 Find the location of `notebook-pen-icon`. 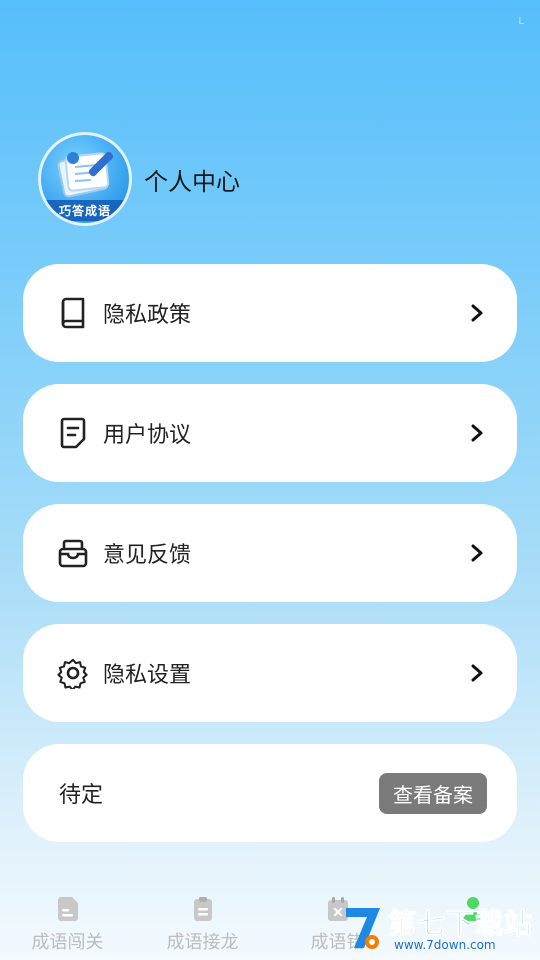

notebook-pen-icon is located at coordinates (85, 174).